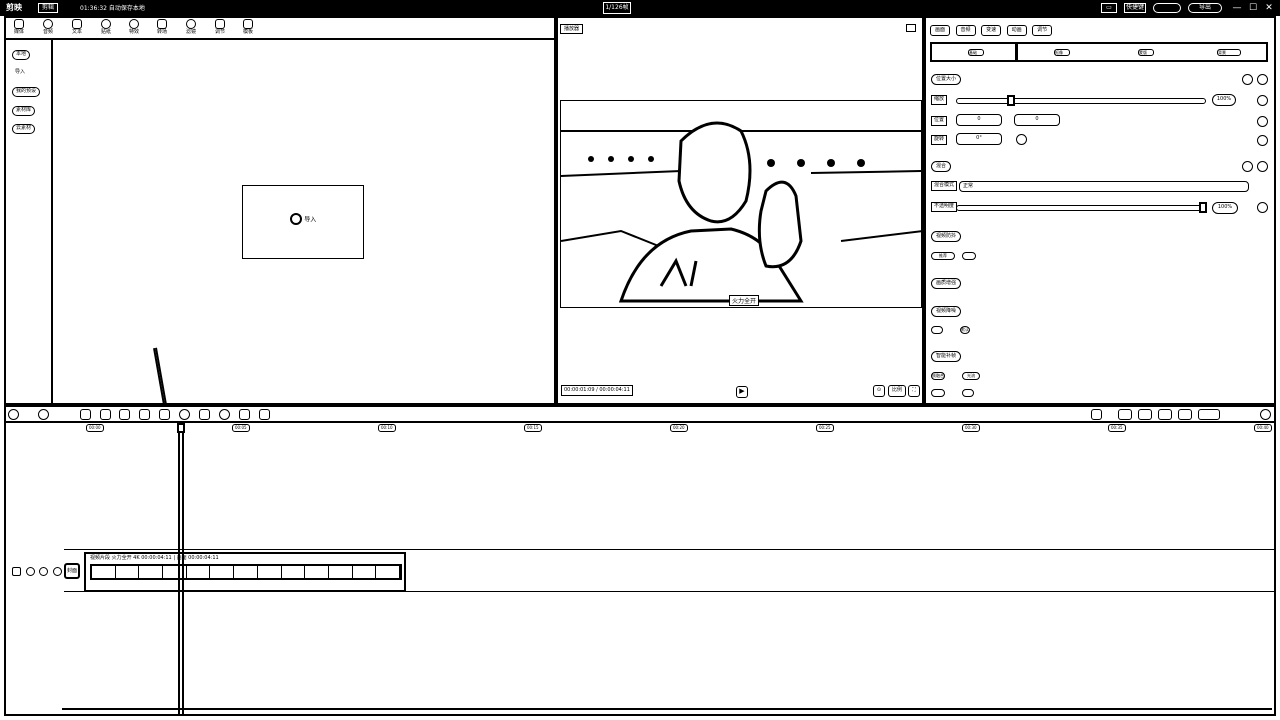 This screenshot has height=720, width=1280. What do you see at coordinates (1262, 166) in the screenshot?
I see `blend-keyframe-icon` at bounding box center [1262, 166].